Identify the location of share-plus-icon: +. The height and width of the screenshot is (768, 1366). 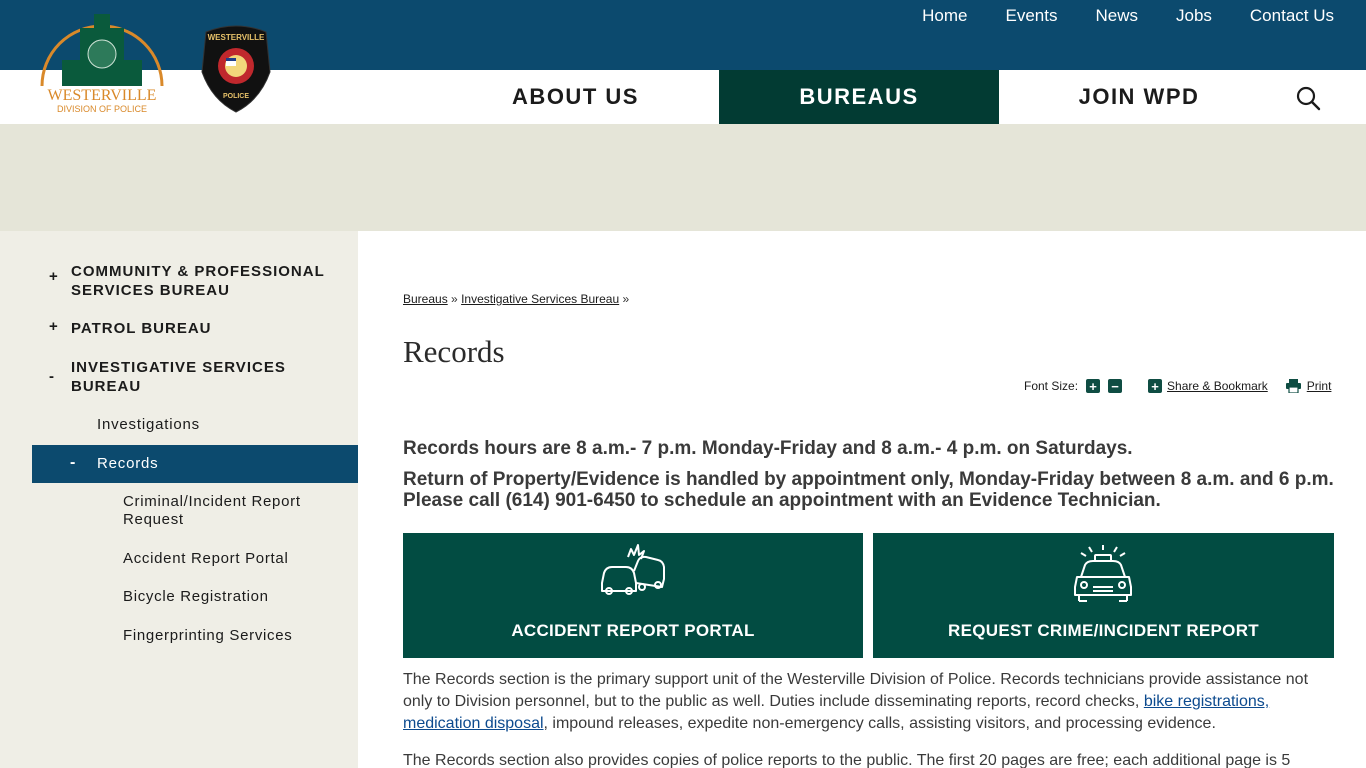
(1155, 386).